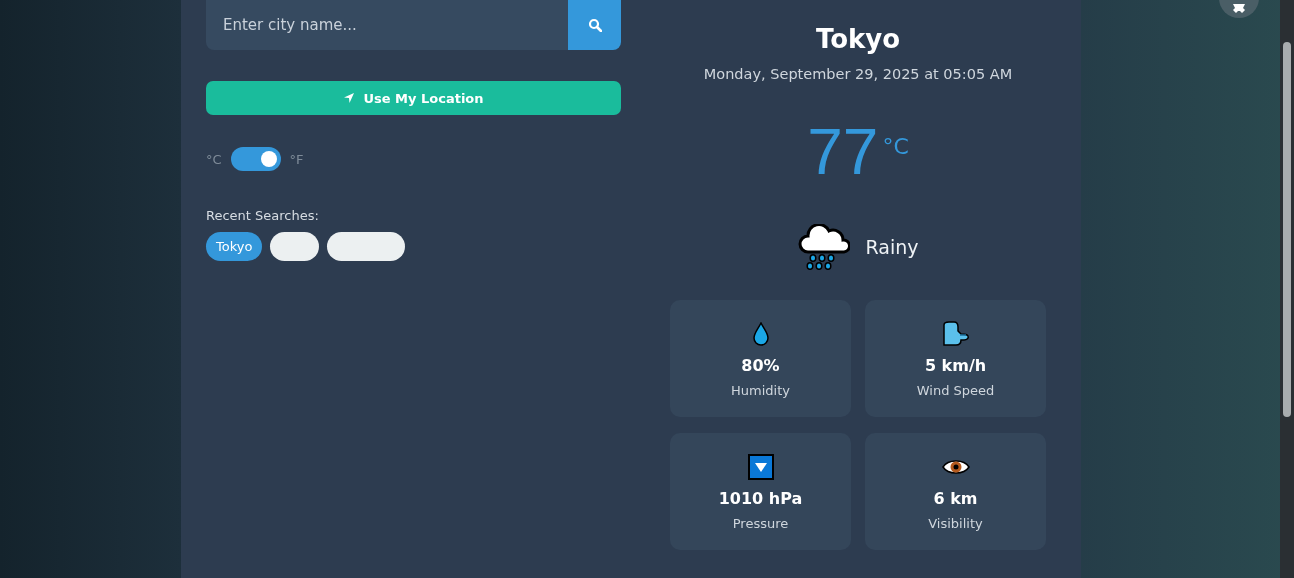 The width and height of the screenshot is (1294, 578). I want to click on stat-value: 5 km/h, so click(955, 365).